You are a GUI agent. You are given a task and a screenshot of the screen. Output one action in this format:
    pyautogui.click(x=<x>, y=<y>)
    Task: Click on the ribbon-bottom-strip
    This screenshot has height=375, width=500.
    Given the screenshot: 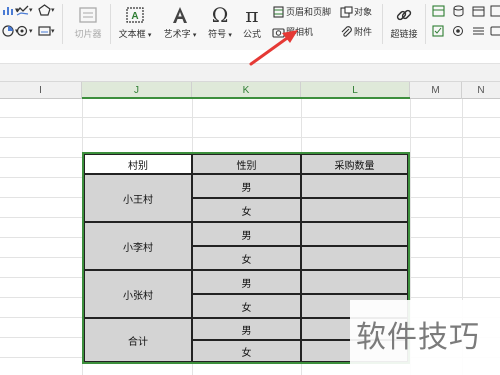 What is the action you would take?
    pyautogui.click(x=250, y=57)
    